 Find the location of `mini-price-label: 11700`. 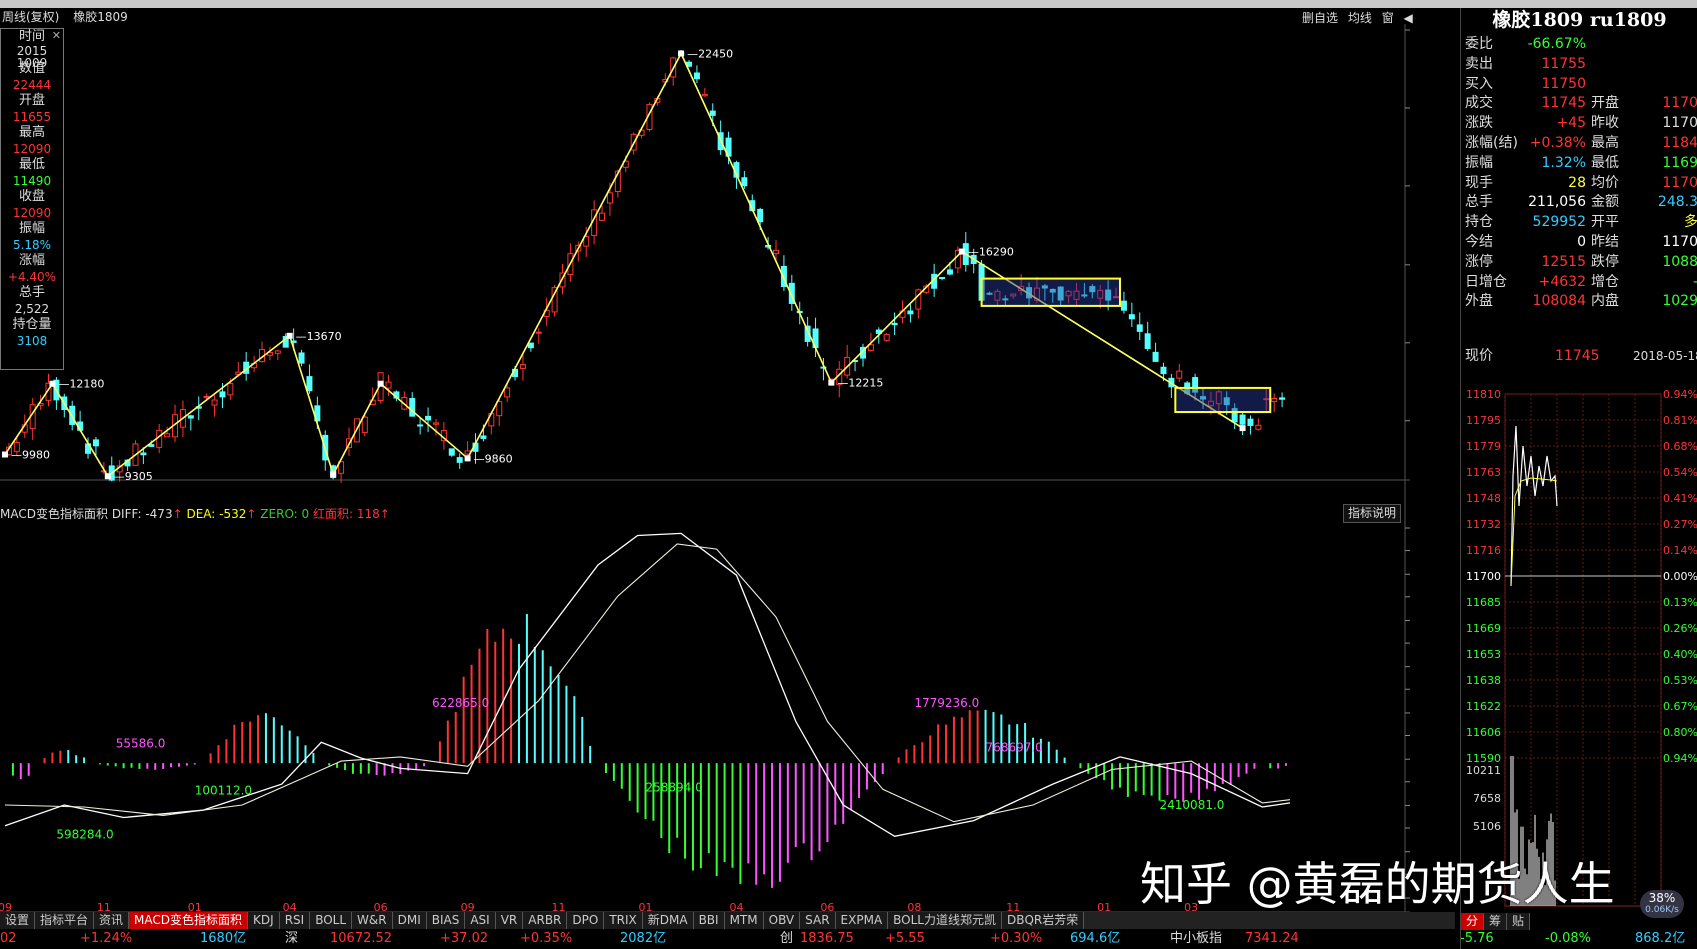

mini-price-label: 11700 is located at coordinates (1483, 576).